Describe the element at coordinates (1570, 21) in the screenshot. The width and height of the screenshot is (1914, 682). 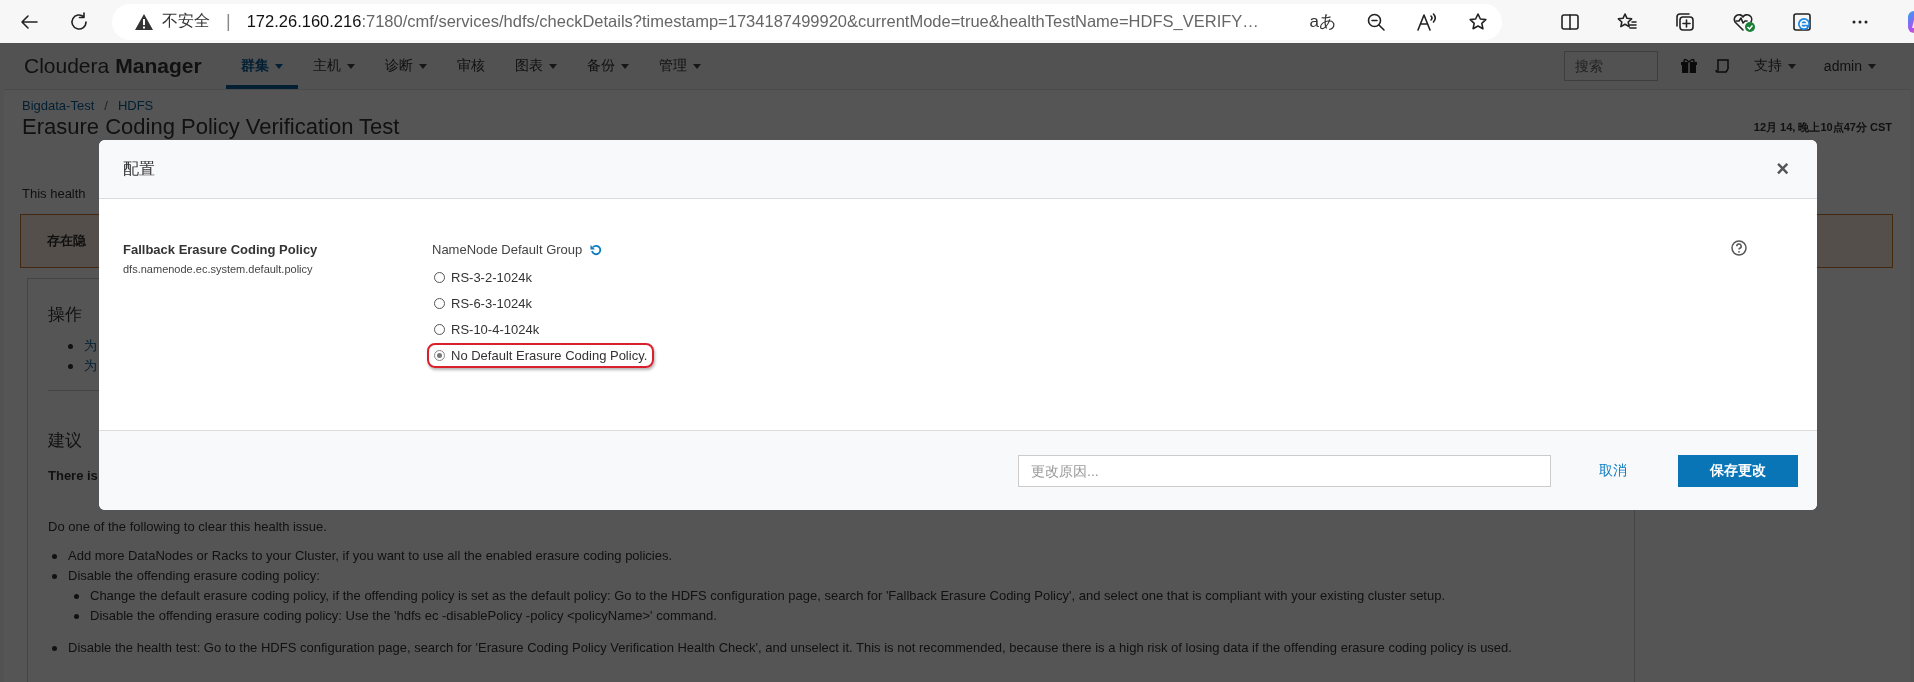
I see `split-screen-icon` at that location.